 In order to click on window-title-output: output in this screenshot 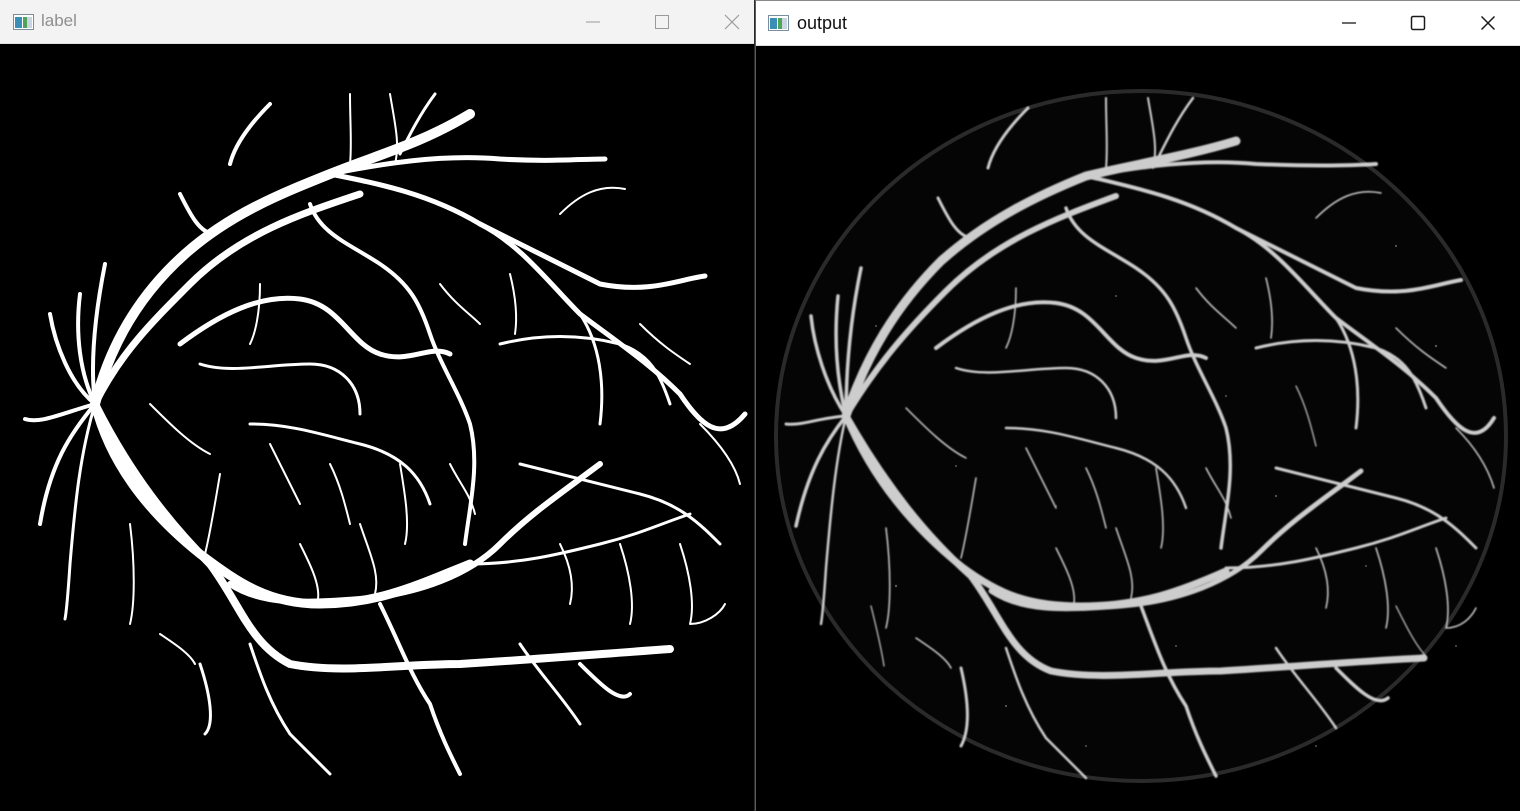, I will do `click(822, 23)`.